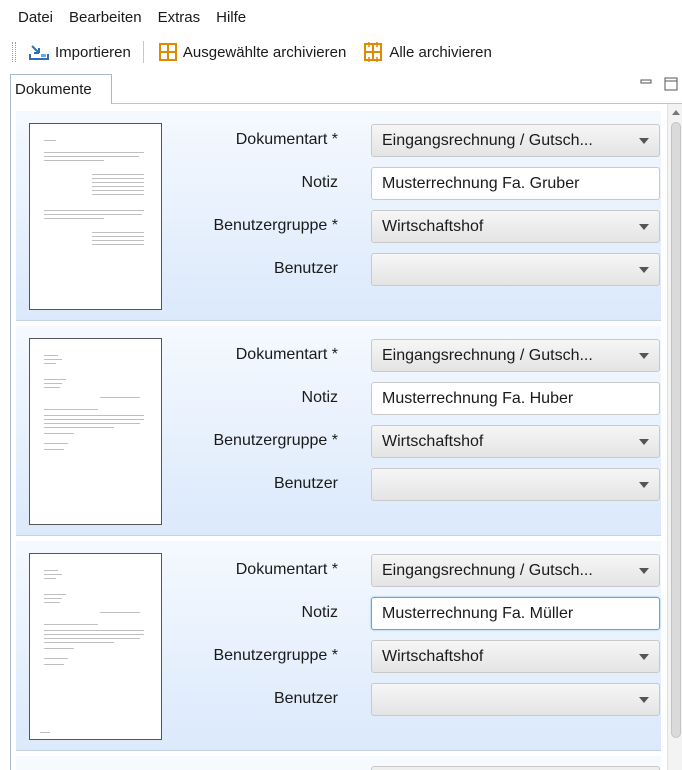 Image resolution: width=682 pixels, height=770 pixels. Describe the element at coordinates (373, 52) in the screenshot. I see `archive-all-icon` at that location.